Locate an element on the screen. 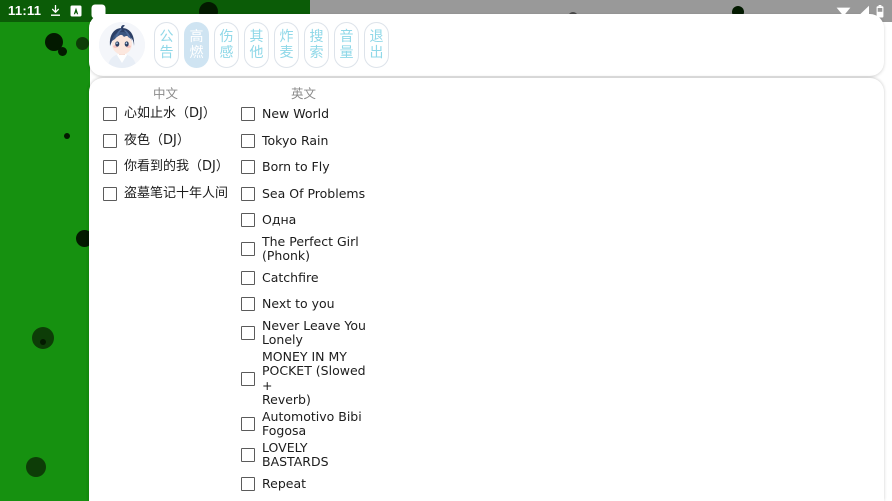 This screenshot has width=892, height=501. list-item: Repeat is located at coordinates (303, 484).